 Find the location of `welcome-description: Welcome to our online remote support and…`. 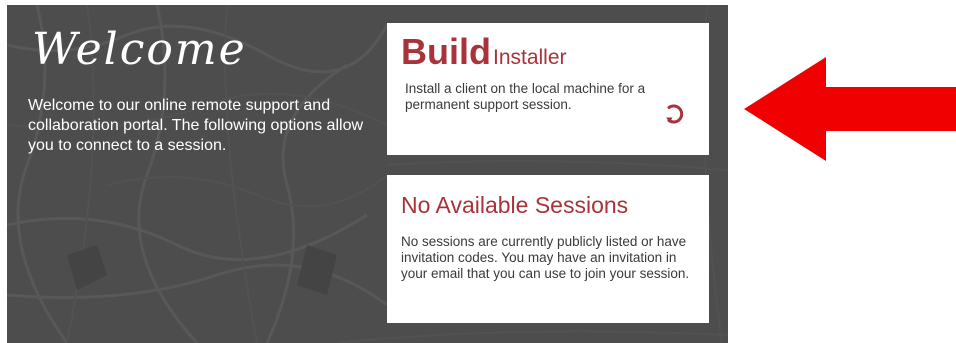

welcome-description: Welcome to our online remote support and… is located at coordinates (196, 125).